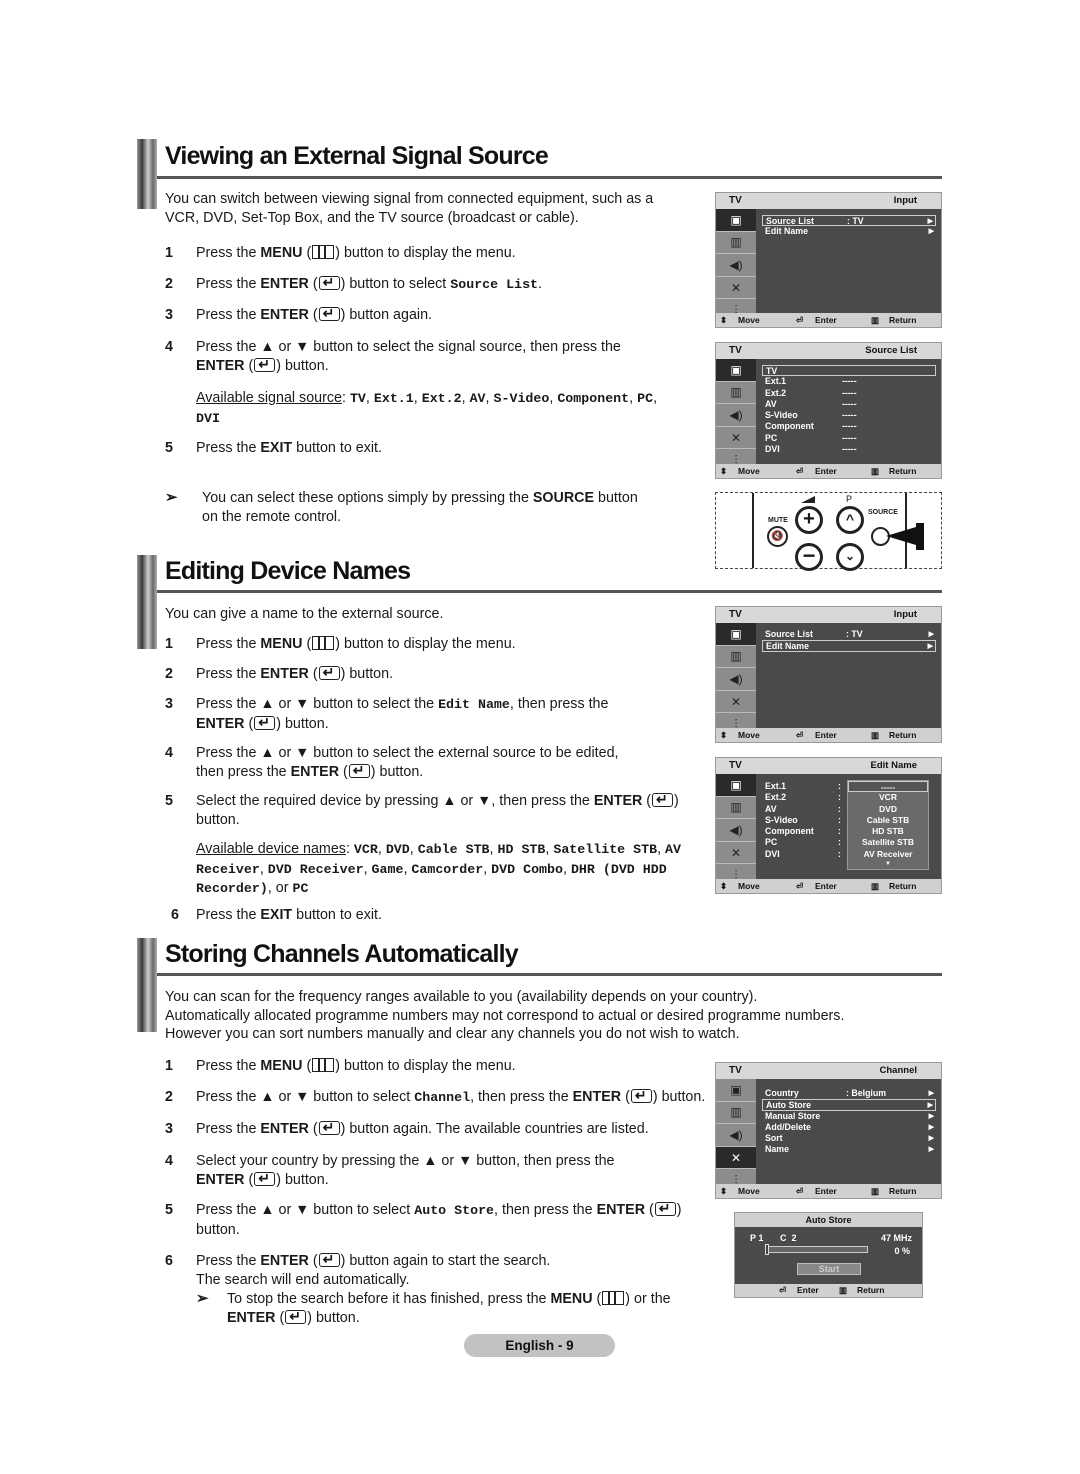 This screenshot has height=1474, width=1080. What do you see at coordinates (809, 520) in the screenshot?
I see `volume-up-button: +` at bounding box center [809, 520].